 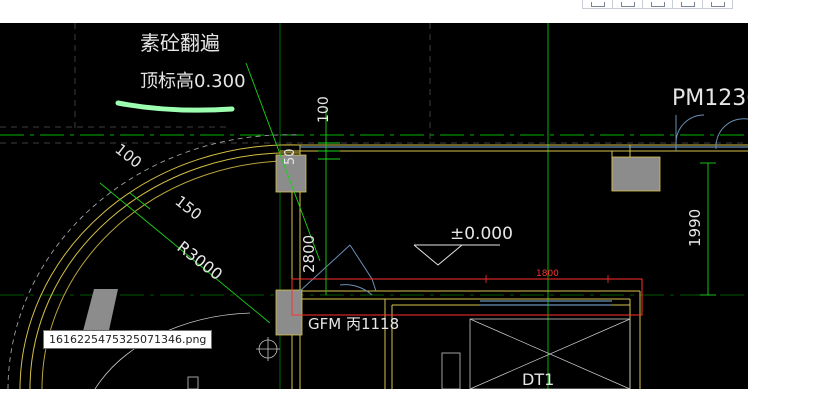 What do you see at coordinates (636, 174) in the screenshot?
I see `column-top-right` at bounding box center [636, 174].